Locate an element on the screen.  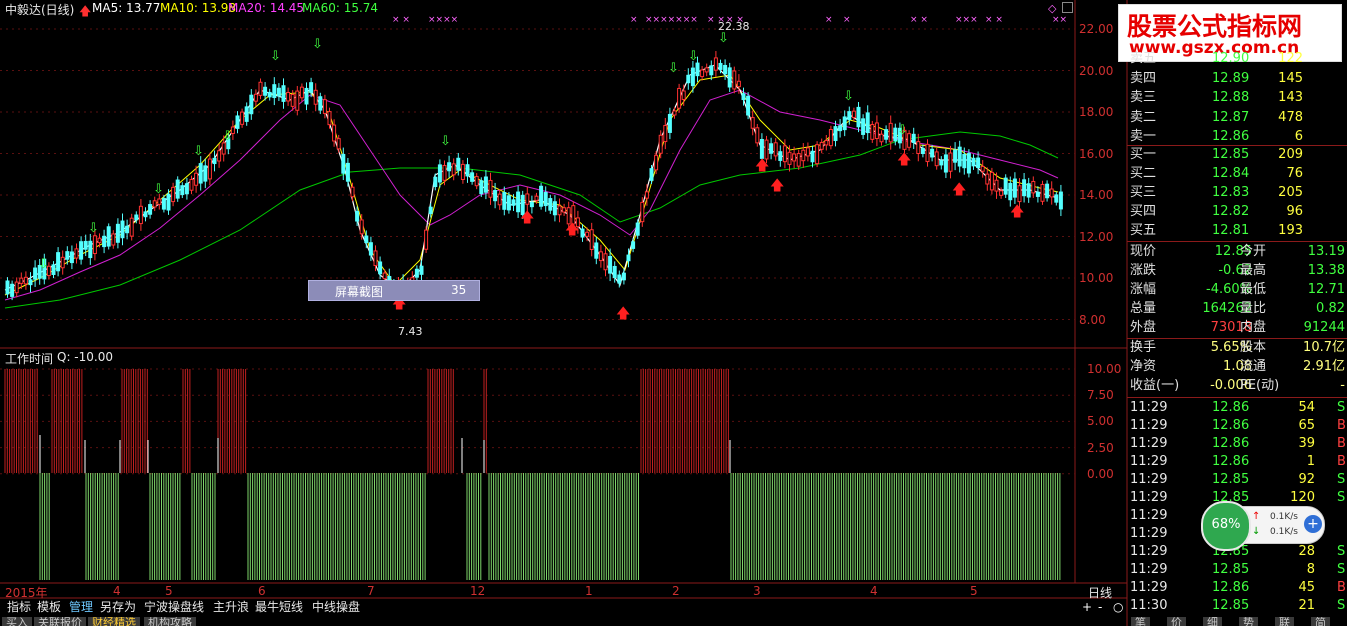
reset-button: ○ is located at coordinates (1118, 607).